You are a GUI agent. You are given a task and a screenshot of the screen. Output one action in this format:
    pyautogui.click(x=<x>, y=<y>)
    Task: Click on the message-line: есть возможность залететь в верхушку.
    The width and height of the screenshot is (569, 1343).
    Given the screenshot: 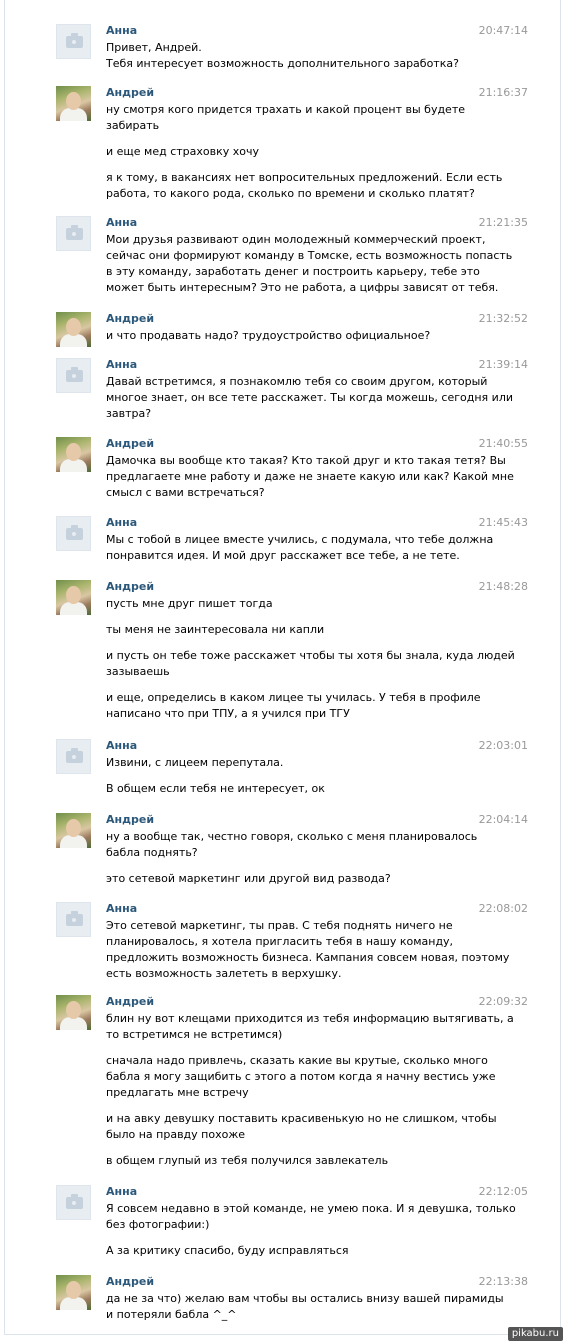 What is the action you would take?
    pyautogui.click(x=224, y=973)
    